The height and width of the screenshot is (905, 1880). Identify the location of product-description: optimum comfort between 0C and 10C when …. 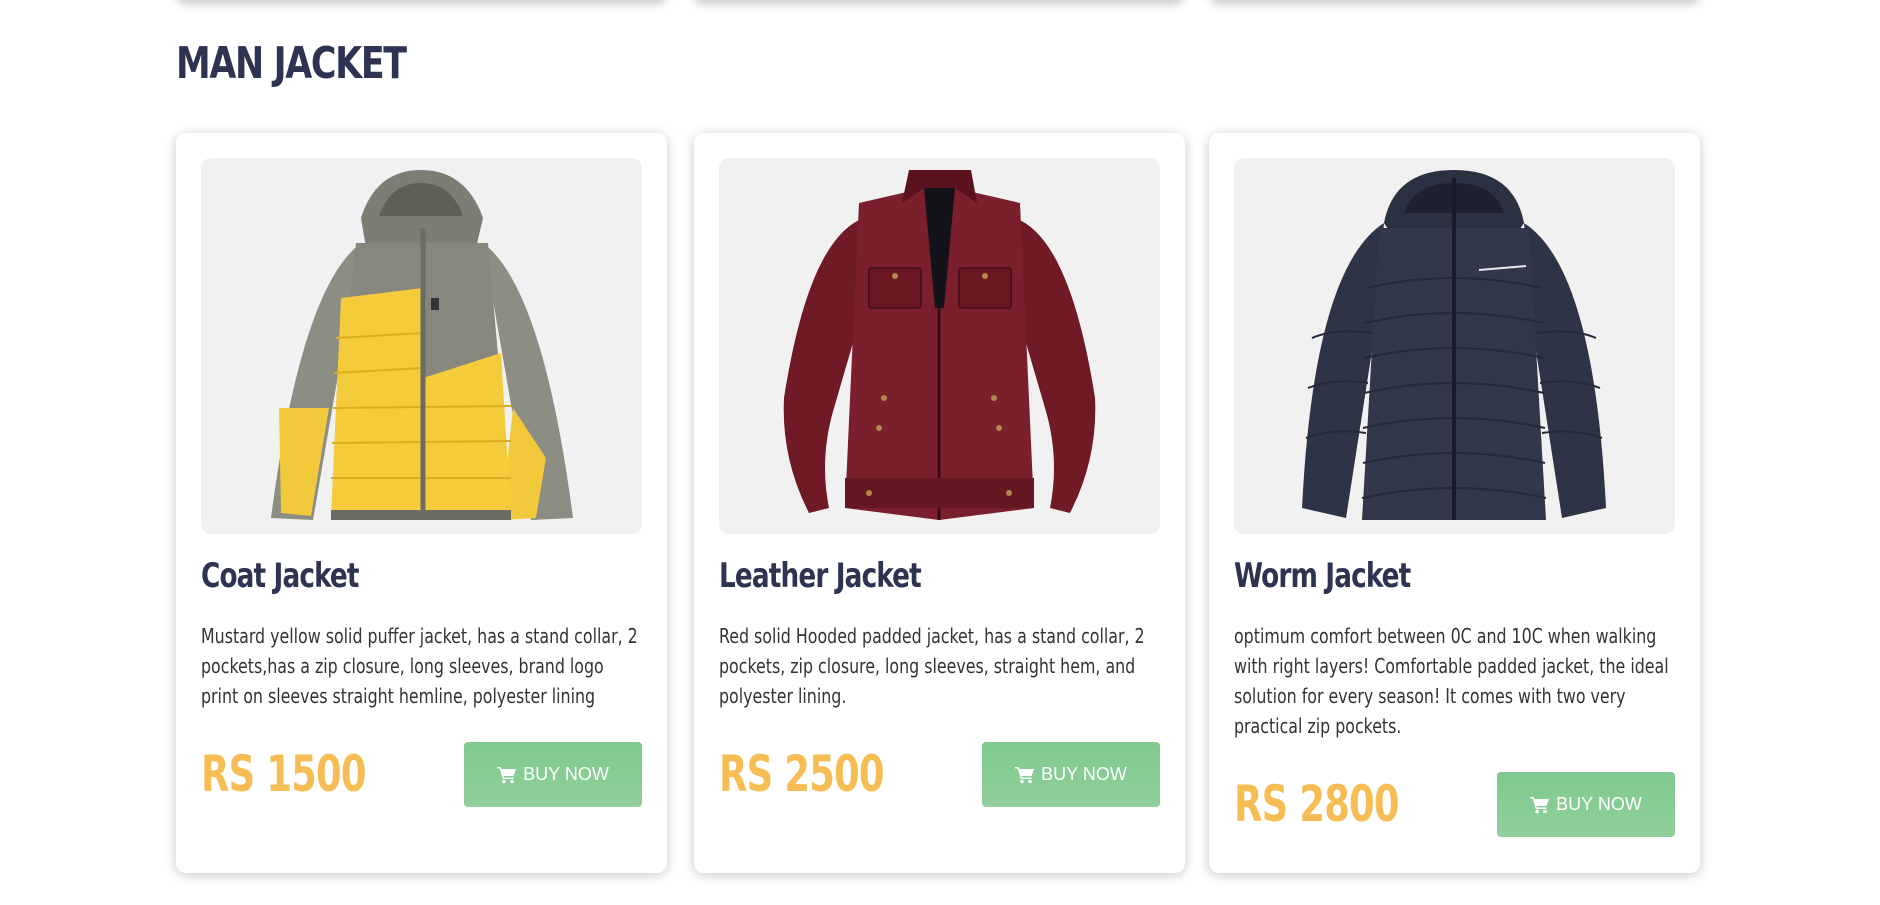
(1451, 681).